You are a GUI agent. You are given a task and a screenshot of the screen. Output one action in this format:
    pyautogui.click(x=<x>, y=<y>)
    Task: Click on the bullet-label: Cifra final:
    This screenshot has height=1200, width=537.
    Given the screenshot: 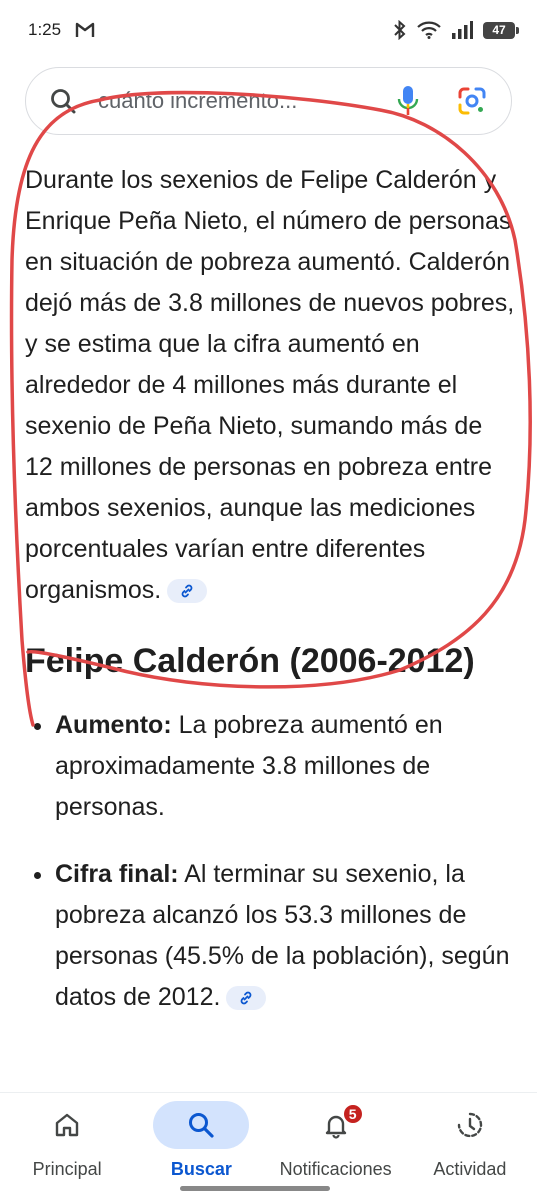 What is the action you would take?
    pyautogui.click(x=117, y=874)
    